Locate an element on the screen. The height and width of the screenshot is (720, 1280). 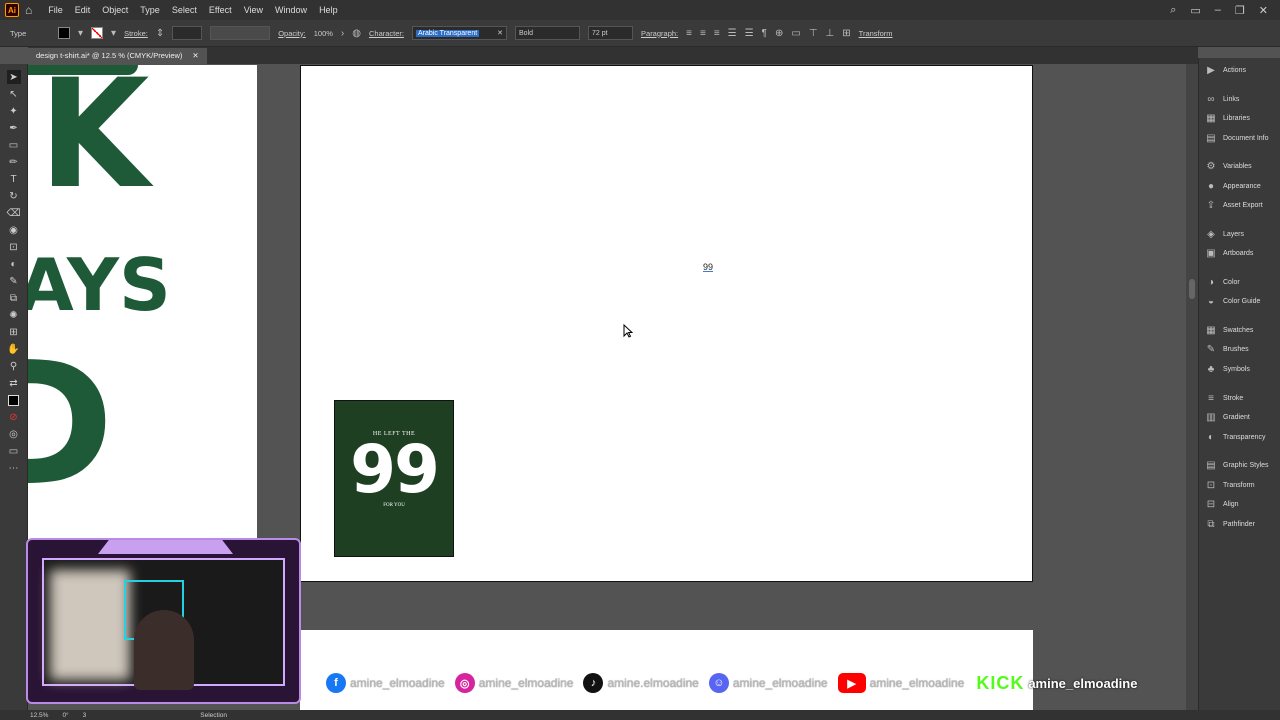
panel-graphic-styles: ▤ Graphic Styles is located at coordinates (1236, 465).